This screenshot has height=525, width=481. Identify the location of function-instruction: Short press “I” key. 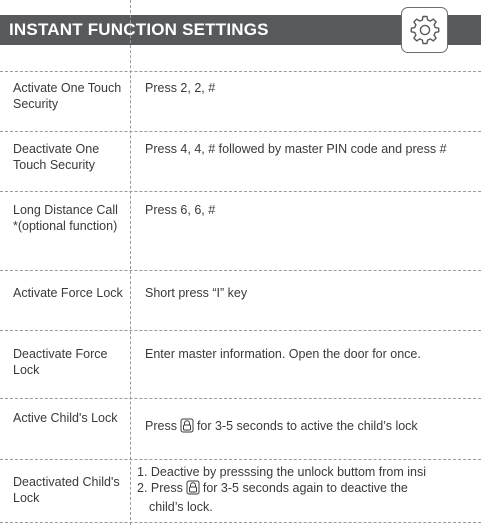
(196, 293).